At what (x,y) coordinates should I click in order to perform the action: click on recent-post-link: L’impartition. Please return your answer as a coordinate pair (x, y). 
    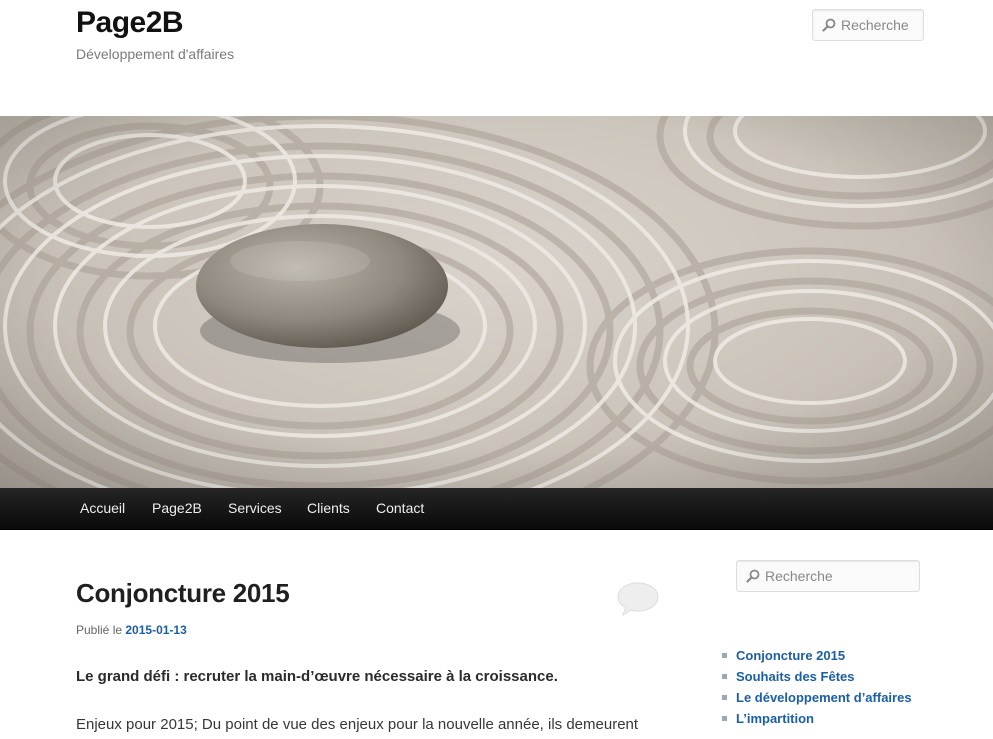
    Looking at the image, I should click on (775, 718).